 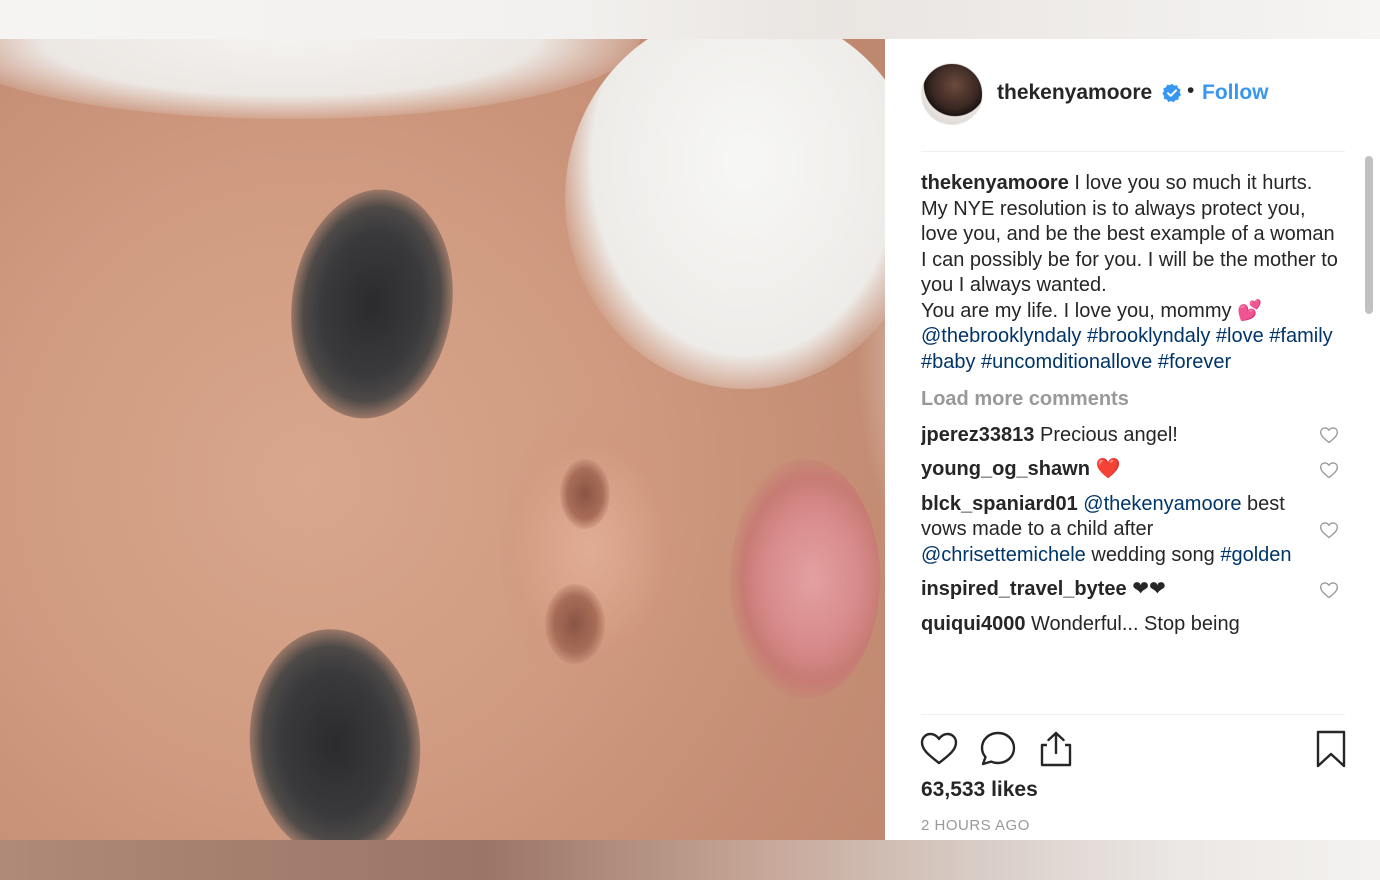 What do you see at coordinates (1369, 235) in the screenshot?
I see `scrollbar-thumb` at bounding box center [1369, 235].